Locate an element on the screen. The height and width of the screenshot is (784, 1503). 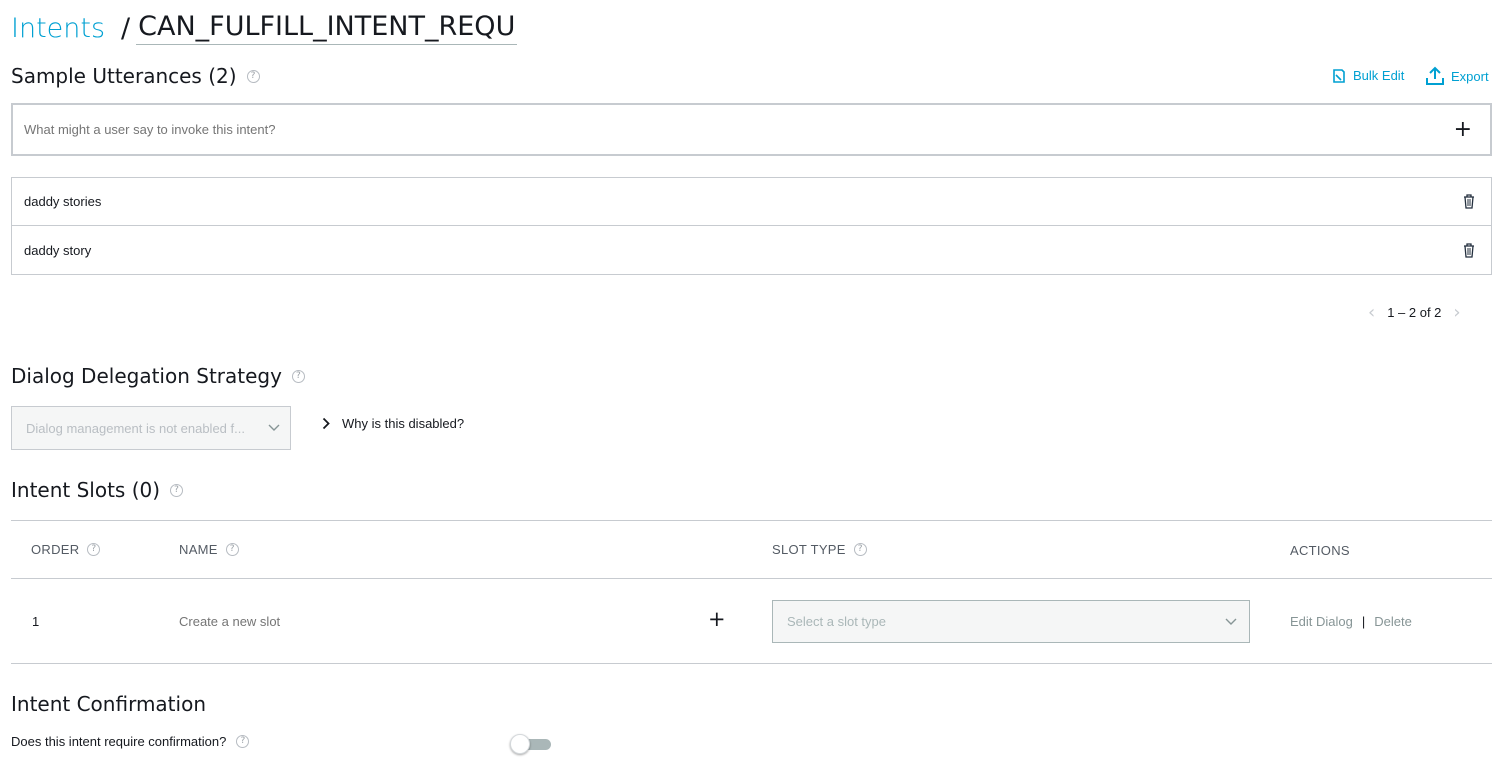
breadcrumb: Intents / CAN_FULFILL_INTENT_REQU is located at coordinates (264, 28).